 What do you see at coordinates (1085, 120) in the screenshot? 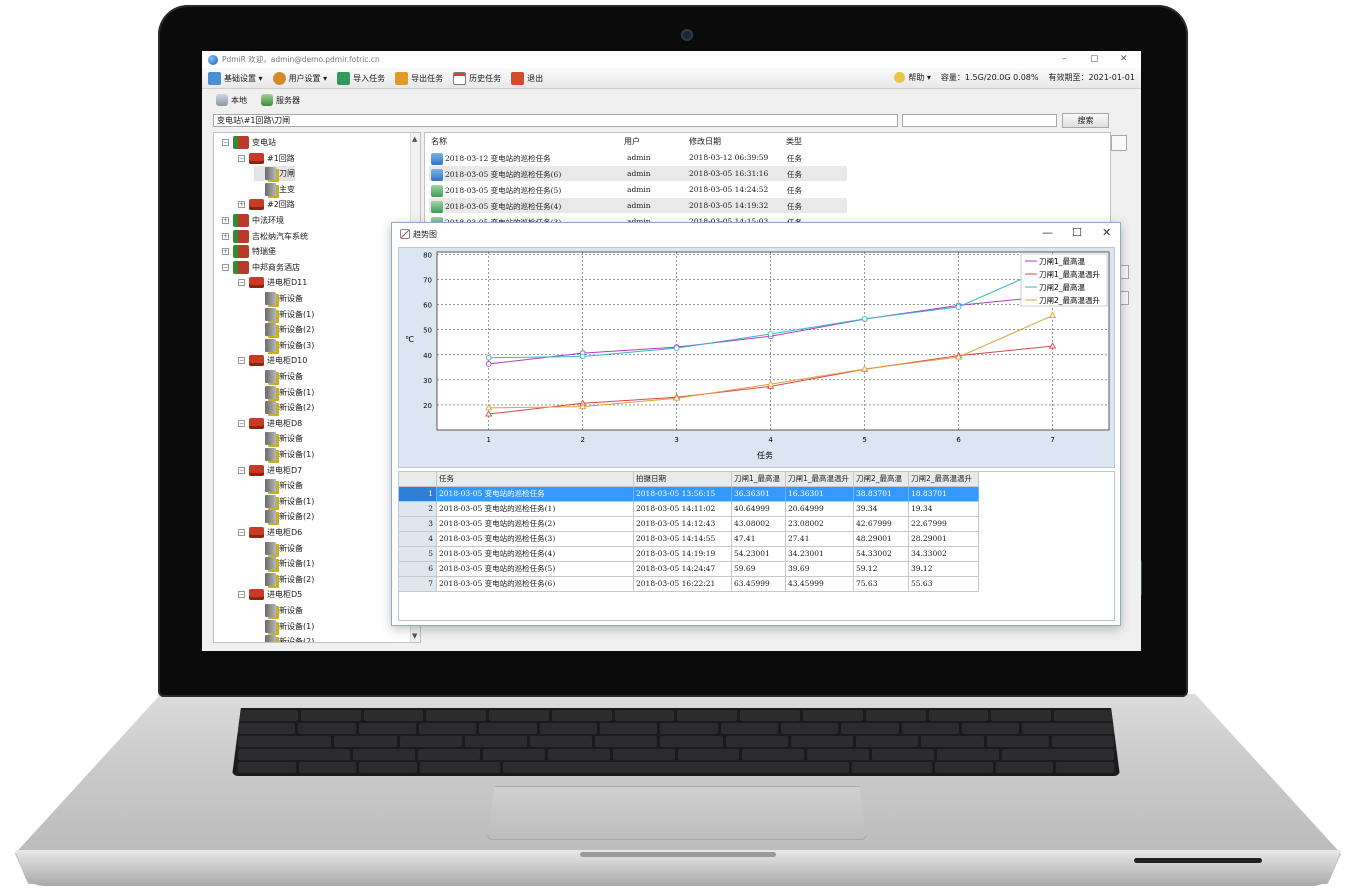
I see `search-button: 搜索` at bounding box center [1085, 120].